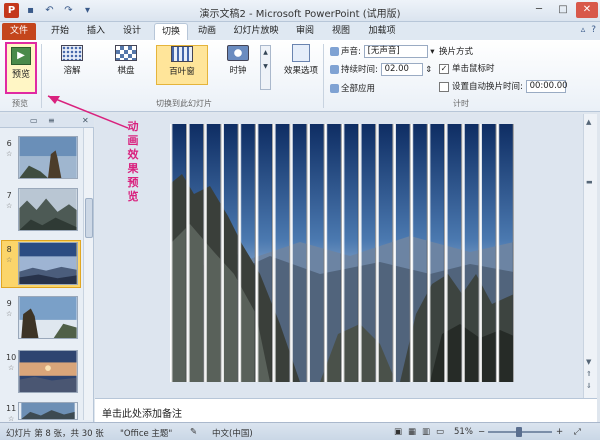 Image resolution: width=600 pixels, height=440 pixels. I want to click on transition-blinds: 百叶窗, so click(182, 65).